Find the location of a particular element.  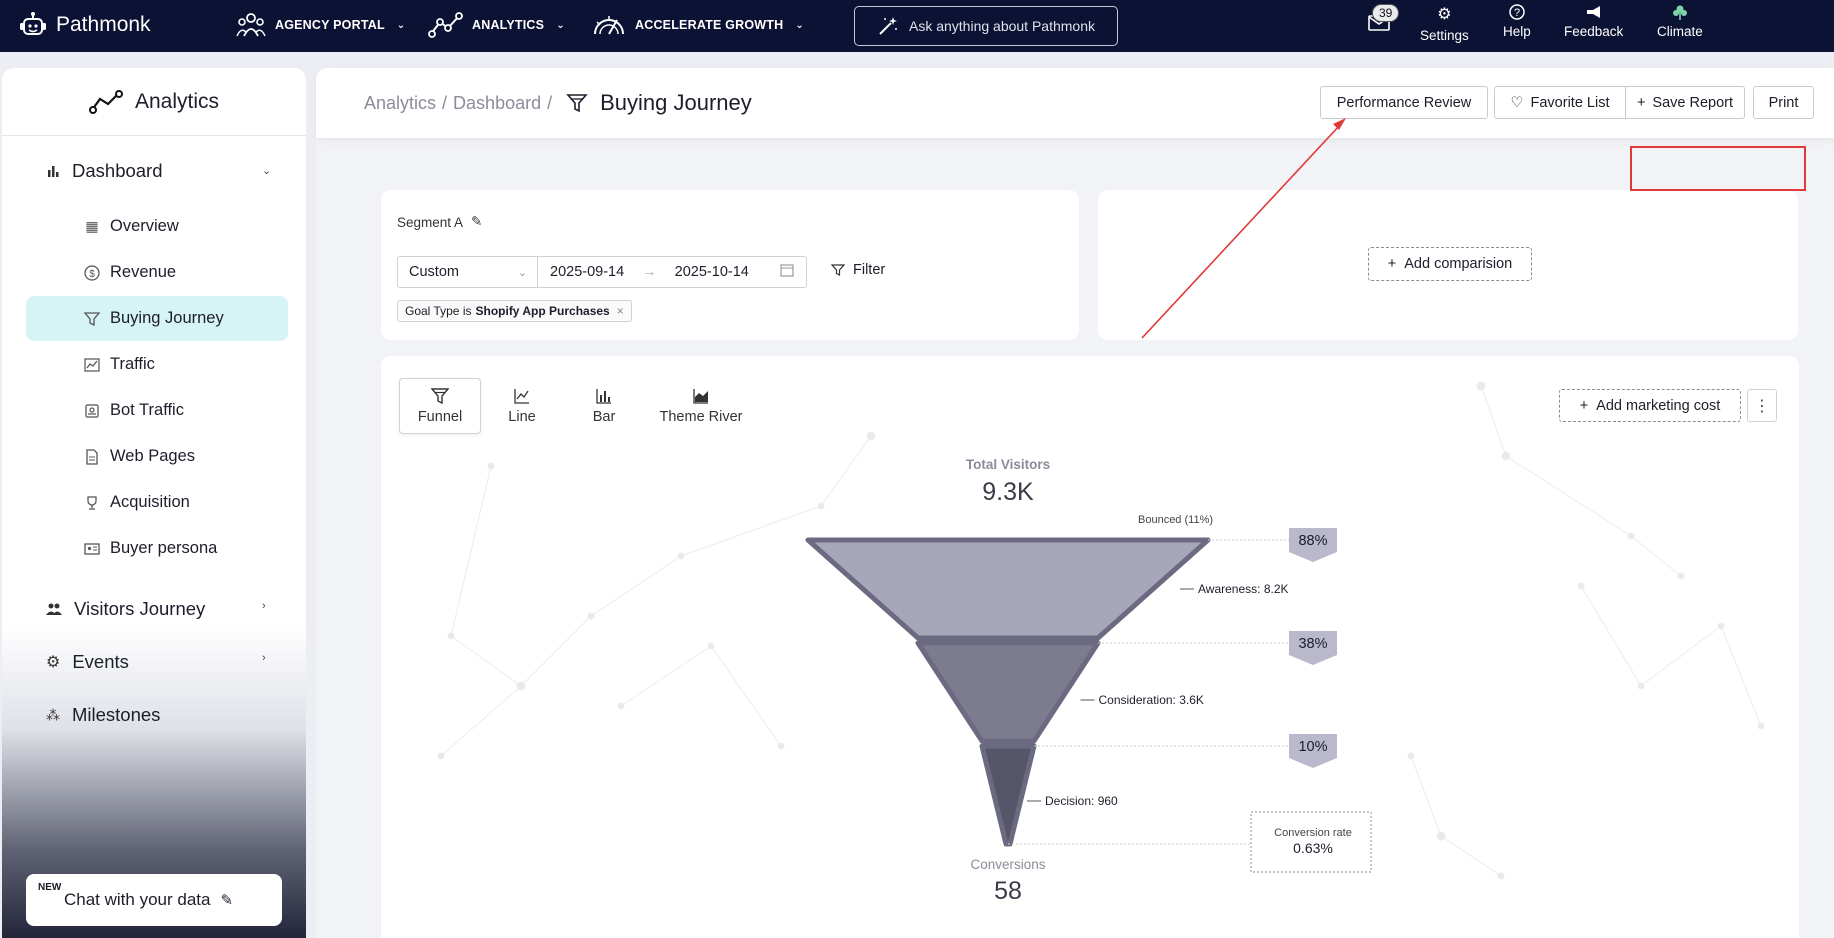

add-comparison-button: + Add comparision is located at coordinates (1450, 264).